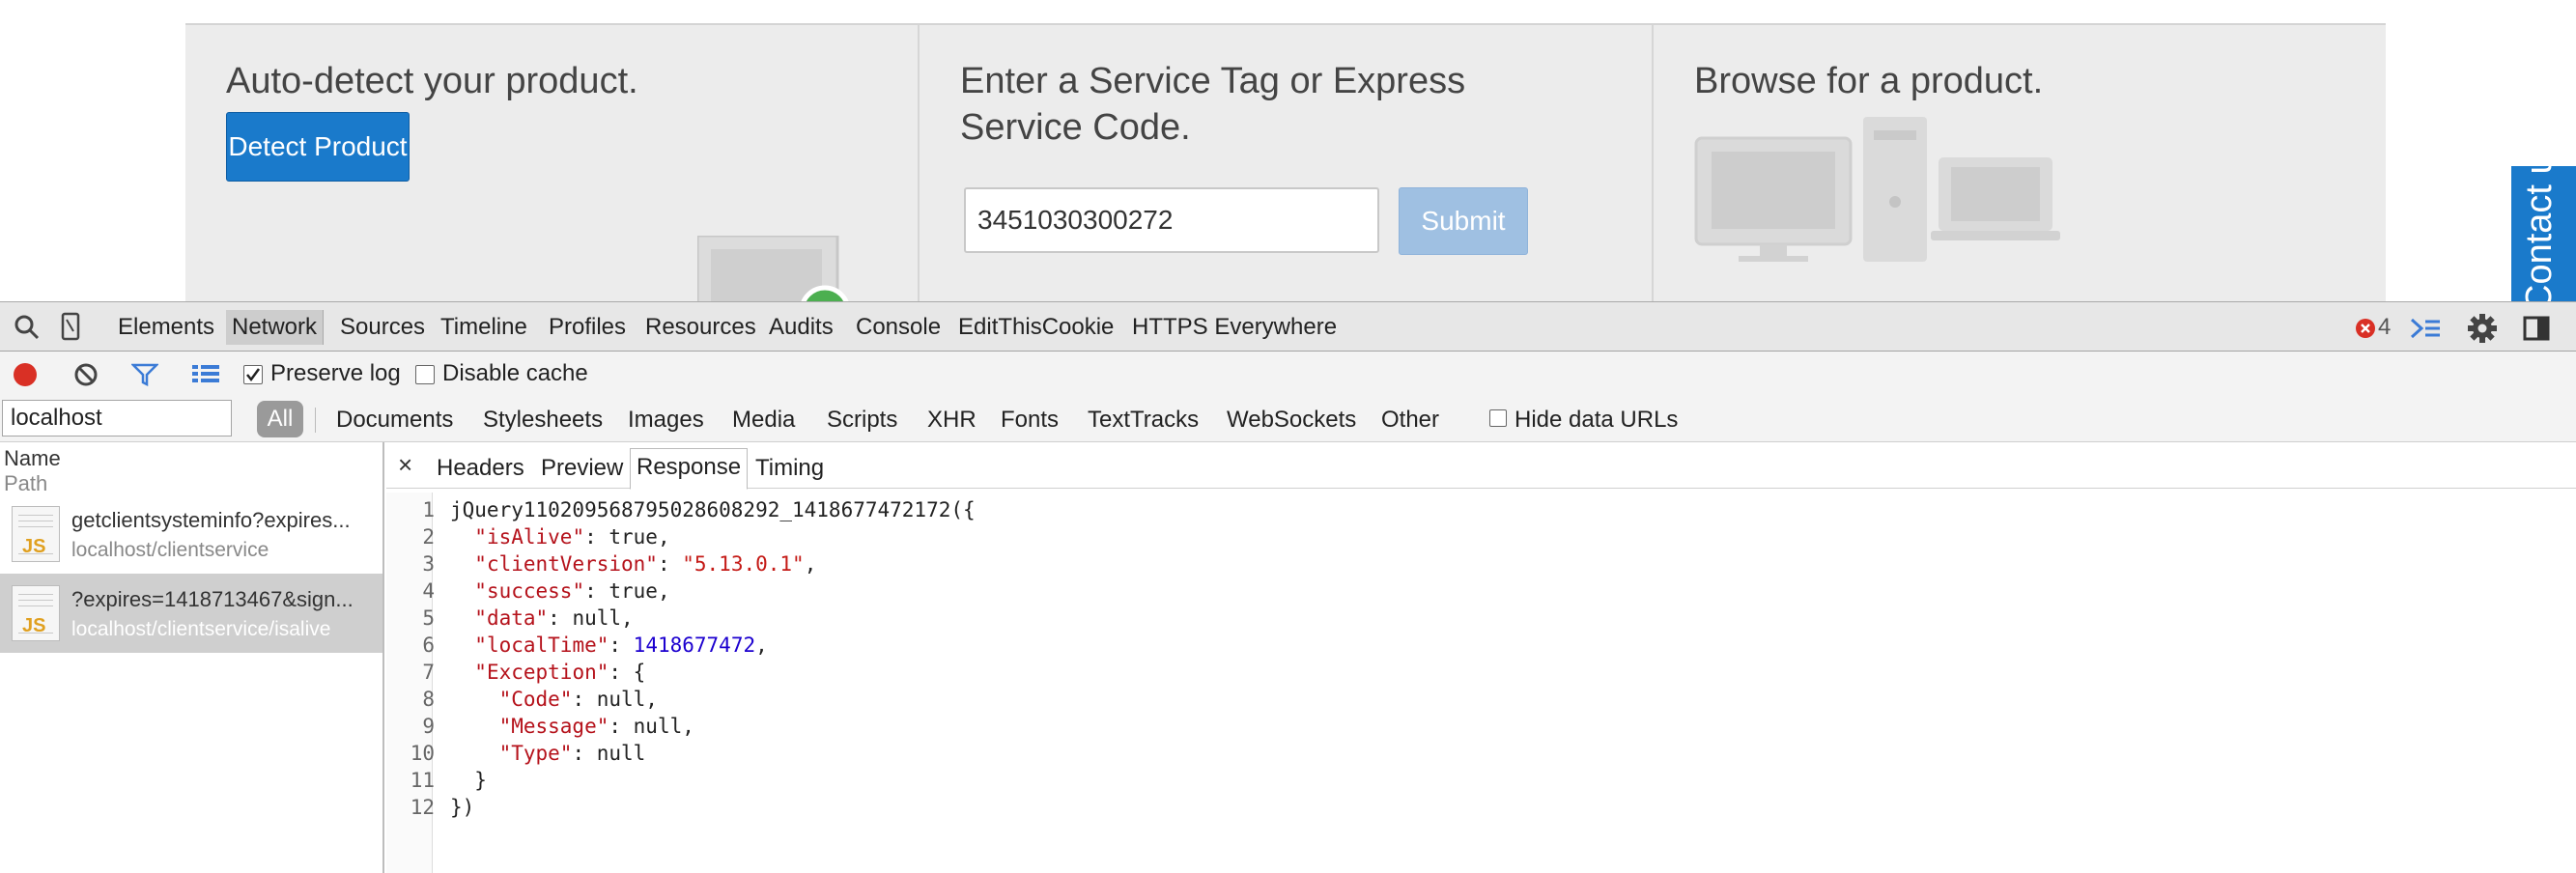  I want to click on tab-response: Response, so click(689, 469).